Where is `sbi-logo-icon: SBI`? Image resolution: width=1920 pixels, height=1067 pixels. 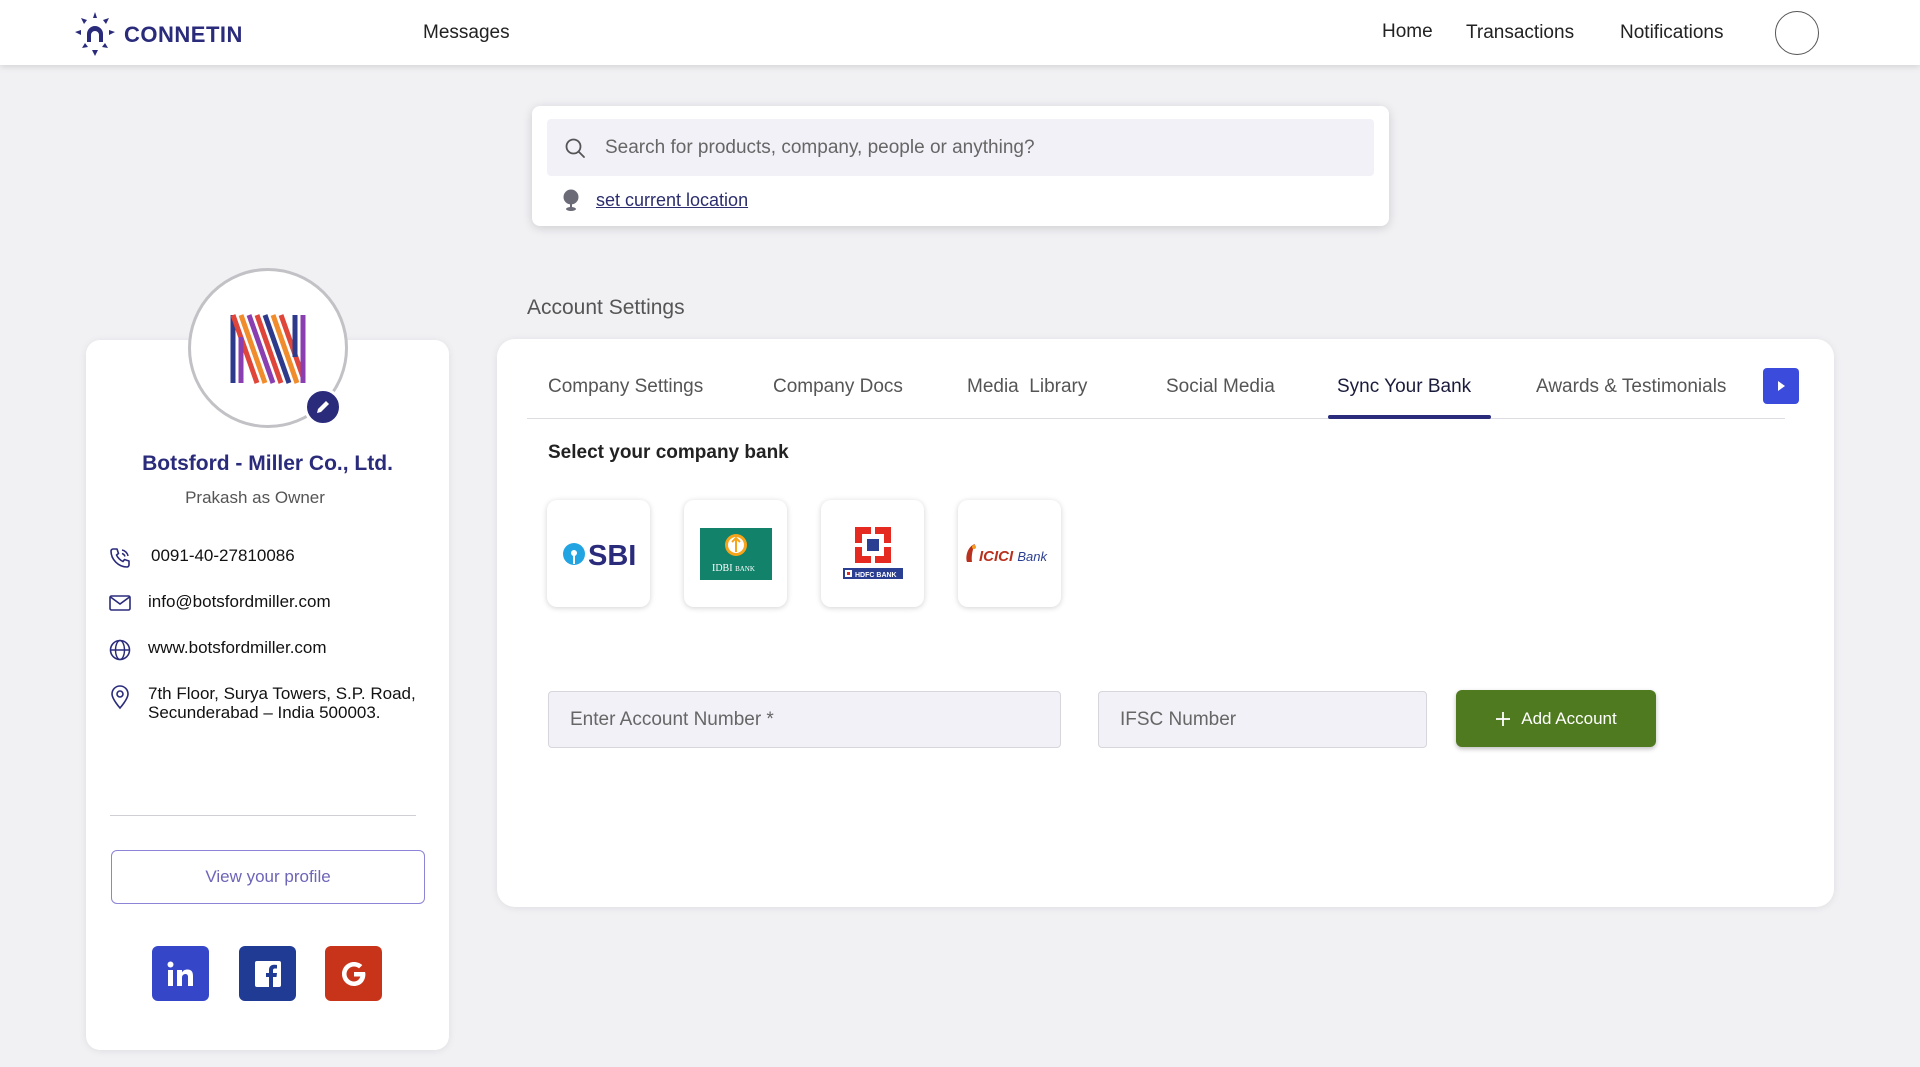
sbi-logo-icon: SBI is located at coordinates (599, 555).